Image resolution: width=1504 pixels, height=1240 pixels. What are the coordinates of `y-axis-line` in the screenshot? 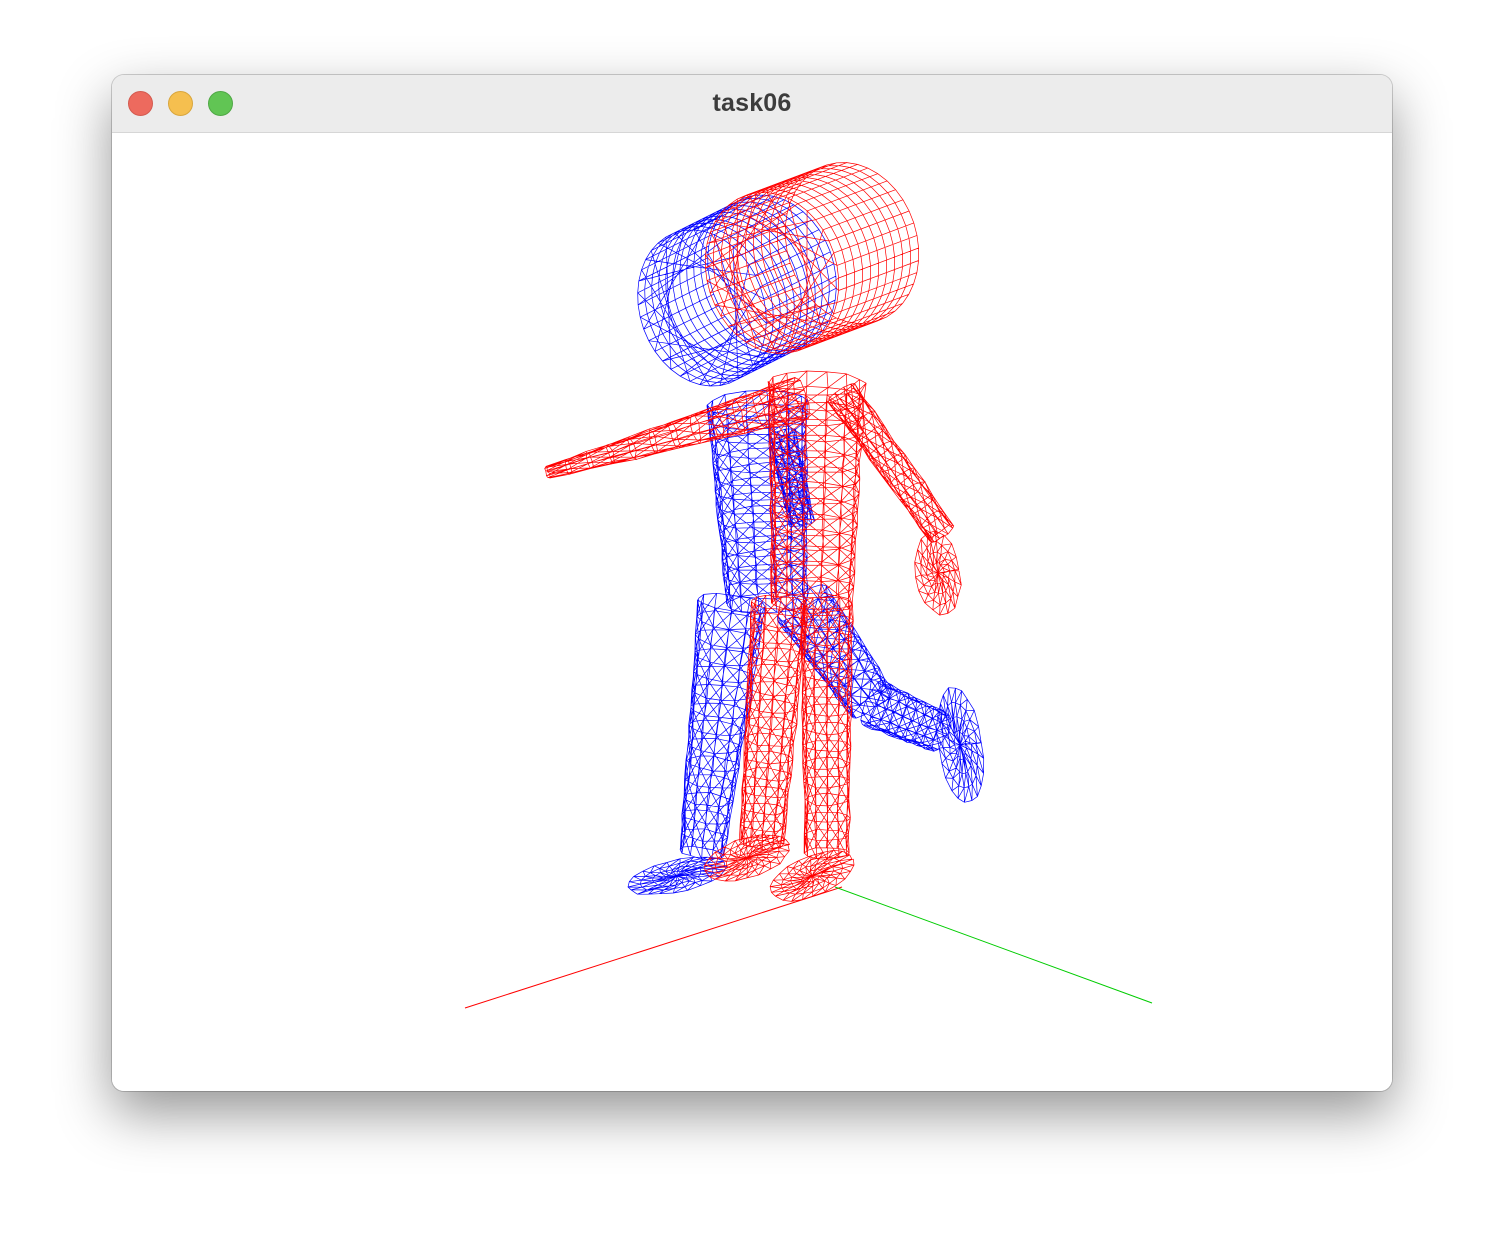 It's located at (993, 945).